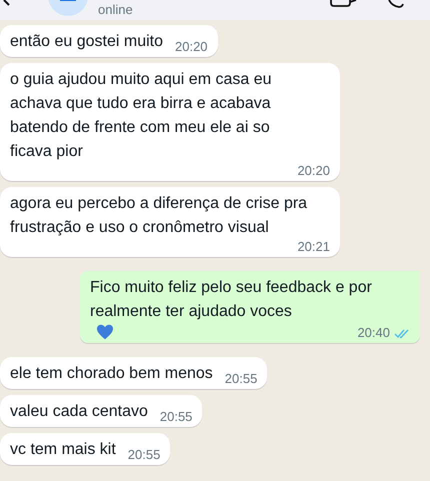 The image size is (430, 481). What do you see at coordinates (313, 247) in the screenshot?
I see `message-time: 20:21` at bounding box center [313, 247].